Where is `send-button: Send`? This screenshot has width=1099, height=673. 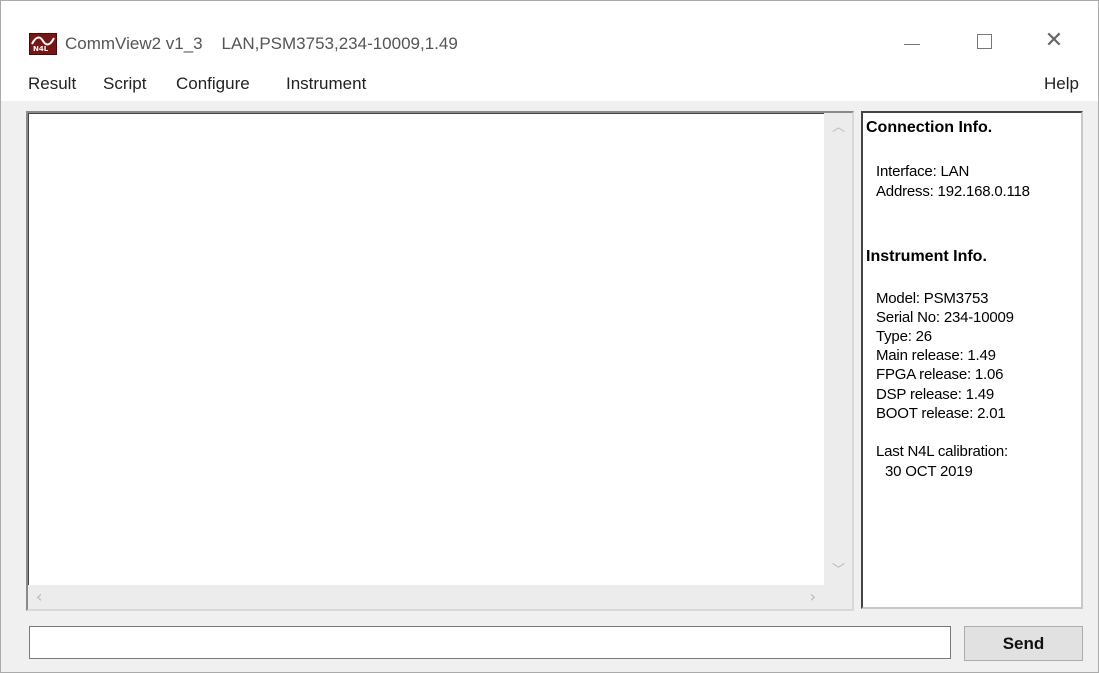
send-button: Send is located at coordinates (1023, 643).